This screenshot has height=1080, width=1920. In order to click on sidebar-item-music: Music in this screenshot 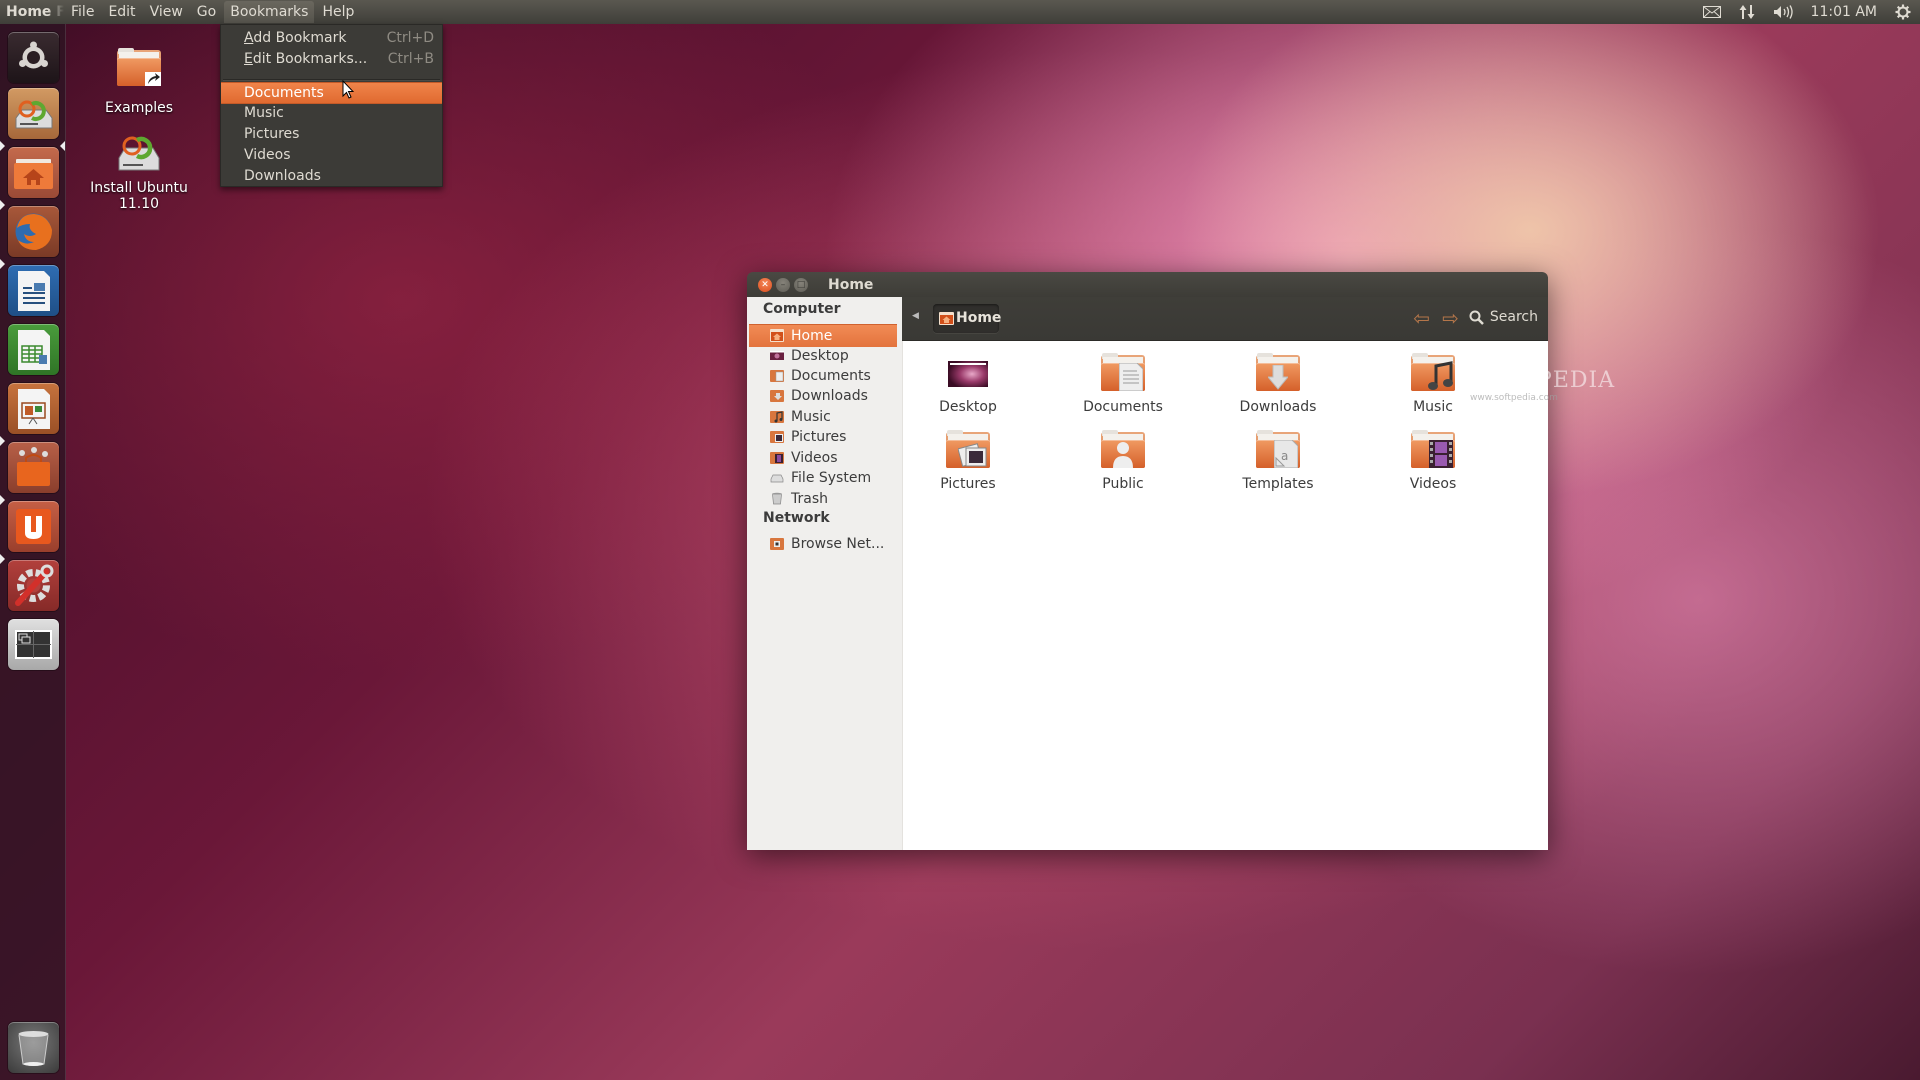, I will do `click(823, 417)`.